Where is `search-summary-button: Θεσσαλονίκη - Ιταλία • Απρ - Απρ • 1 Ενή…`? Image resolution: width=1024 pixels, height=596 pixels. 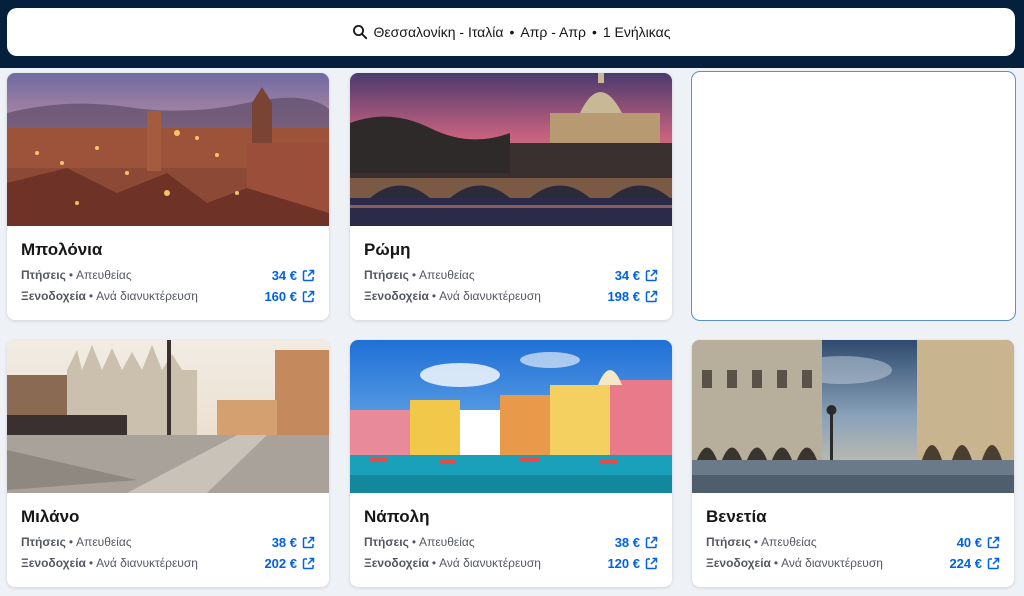 search-summary-button: Θεσσαλονίκη - Ιταλία • Απρ - Απρ • 1 Ενή… is located at coordinates (511, 32).